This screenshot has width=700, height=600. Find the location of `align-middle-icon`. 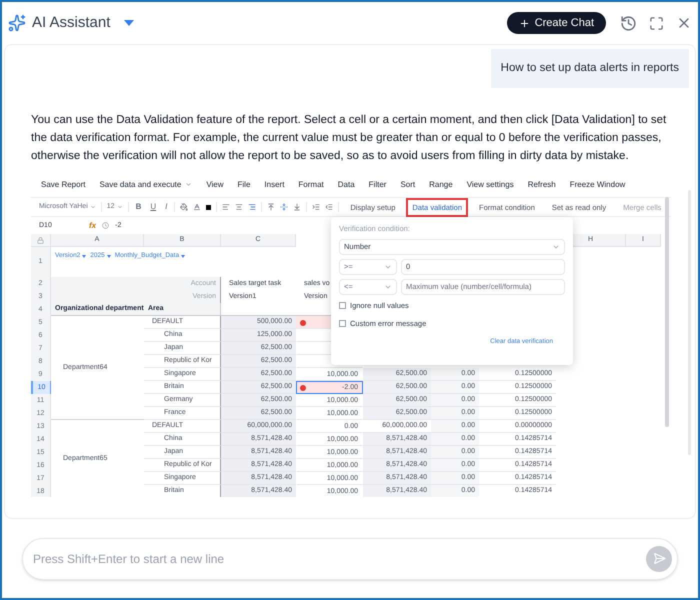

align-middle-icon is located at coordinates (284, 207).